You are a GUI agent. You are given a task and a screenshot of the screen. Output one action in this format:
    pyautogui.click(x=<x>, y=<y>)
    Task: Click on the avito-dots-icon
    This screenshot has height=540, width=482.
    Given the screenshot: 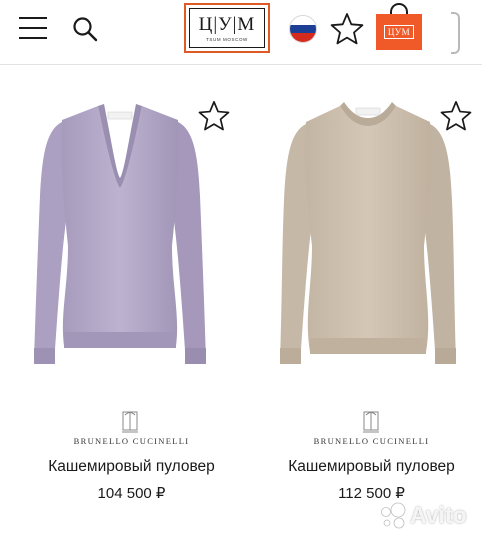 What is the action you would take?
    pyautogui.click(x=393, y=515)
    